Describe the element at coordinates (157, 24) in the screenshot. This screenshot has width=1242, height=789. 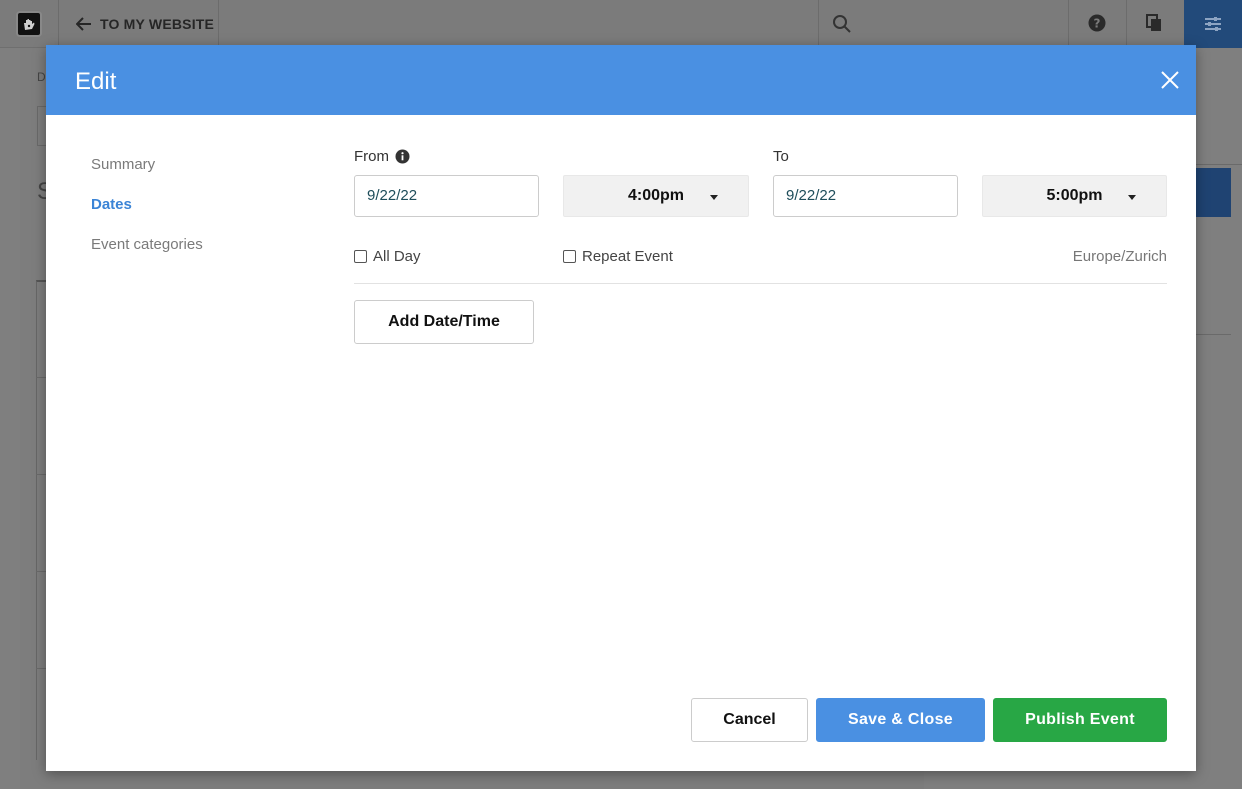
I see `back-link-label: TO MY WEBSITE` at that location.